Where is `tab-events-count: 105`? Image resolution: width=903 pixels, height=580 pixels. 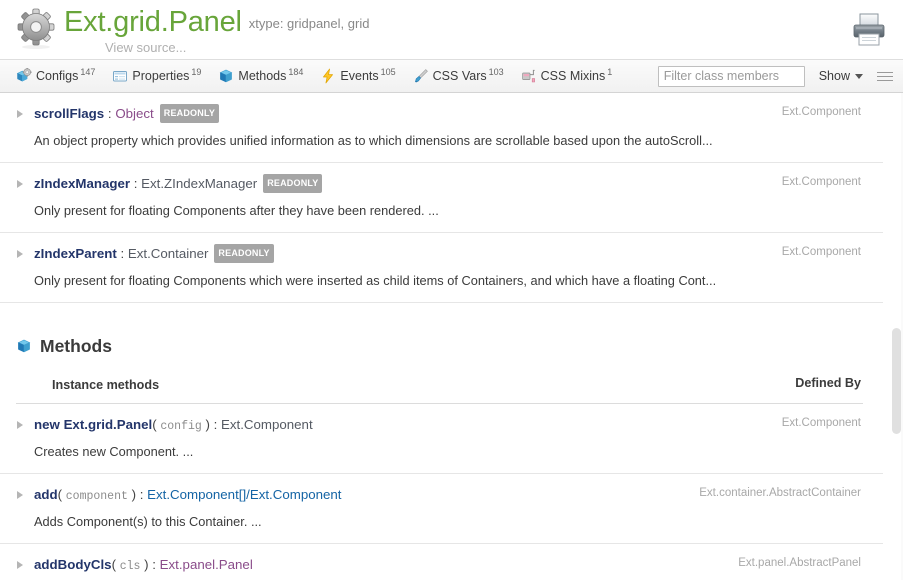 tab-events-count: 105 is located at coordinates (388, 71).